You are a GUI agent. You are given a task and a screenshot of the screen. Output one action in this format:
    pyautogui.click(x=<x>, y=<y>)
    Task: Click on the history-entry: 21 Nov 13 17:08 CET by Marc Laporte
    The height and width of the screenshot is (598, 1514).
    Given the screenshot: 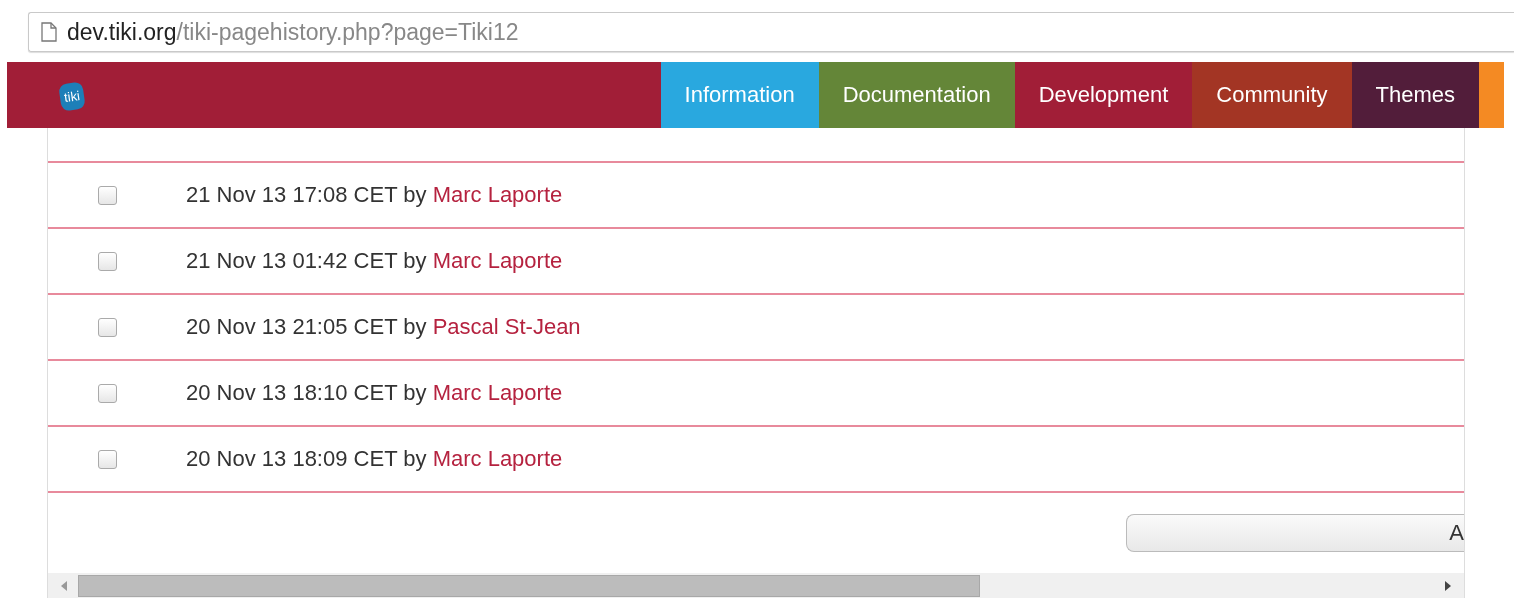 What is the action you would take?
    pyautogui.click(x=374, y=195)
    